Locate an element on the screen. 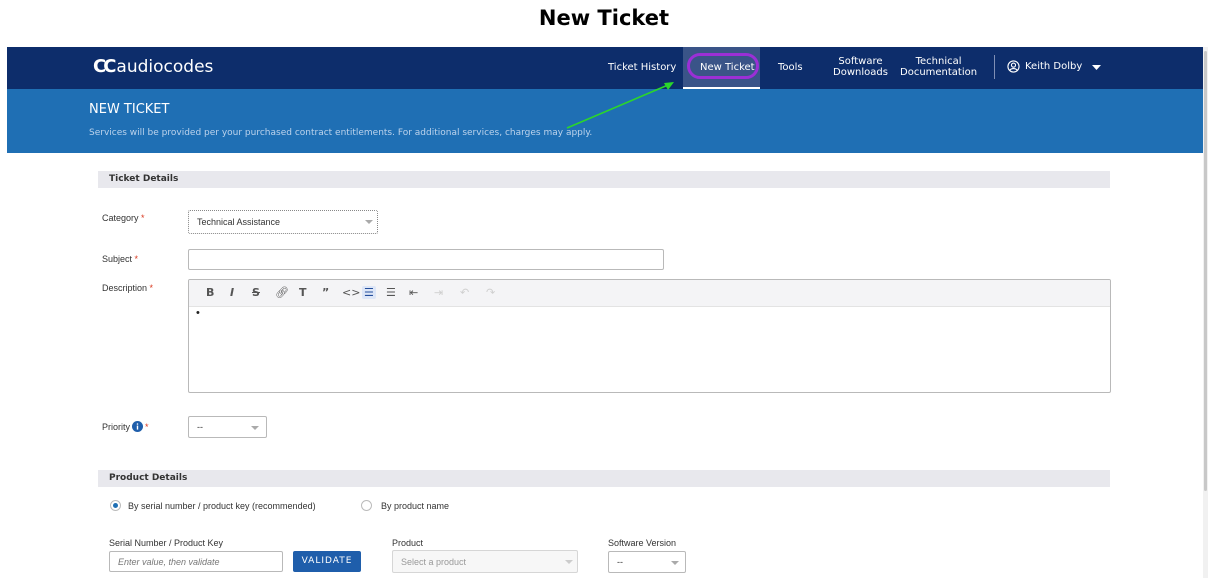 This screenshot has height=578, width=1208. link-icon: 🔗︎ is located at coordinates (282, 292).